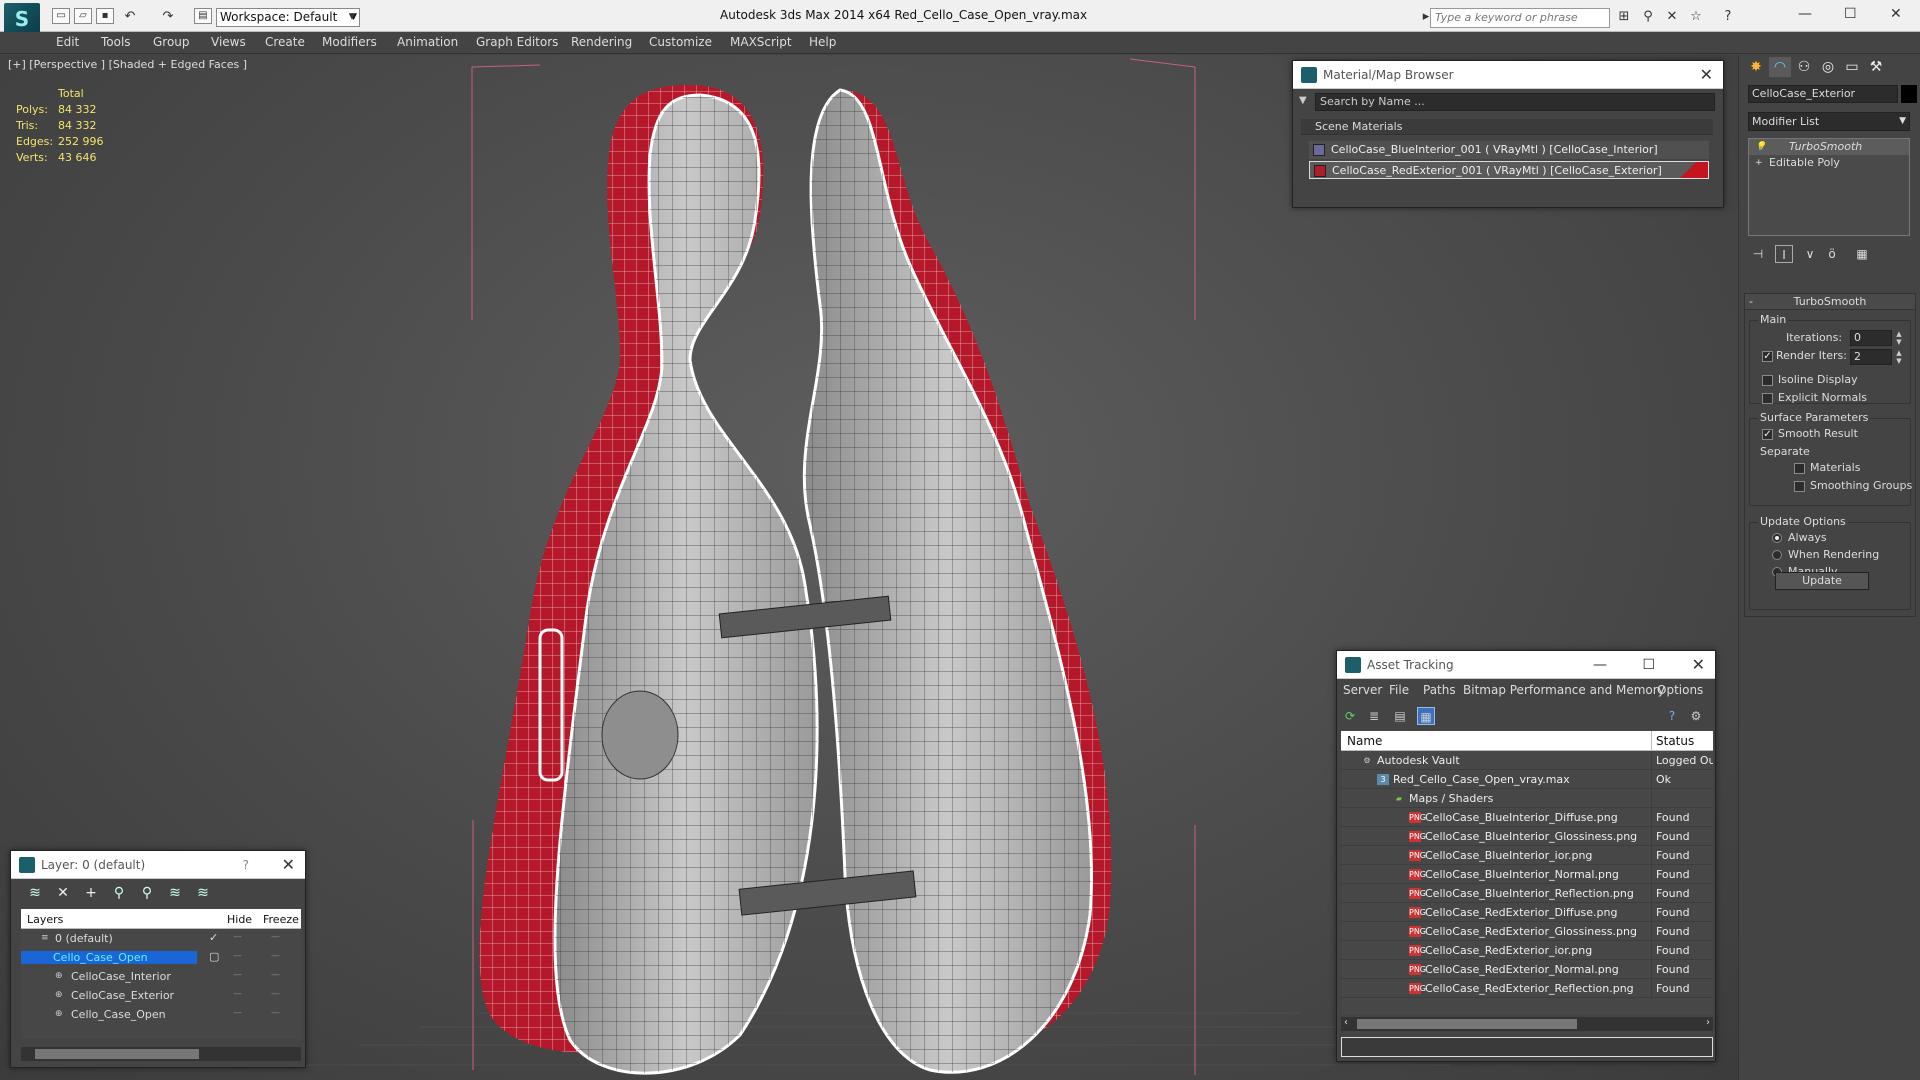 The width and height of the screenshot is (1920, 1080). I want to click on layer-row: ⊕ CelloCase_Exterior — —, so click(161, 995).